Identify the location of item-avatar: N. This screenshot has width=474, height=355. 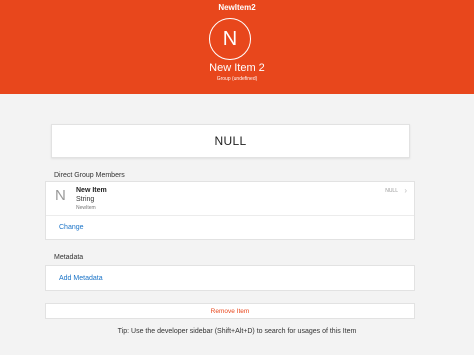
(230, 39).